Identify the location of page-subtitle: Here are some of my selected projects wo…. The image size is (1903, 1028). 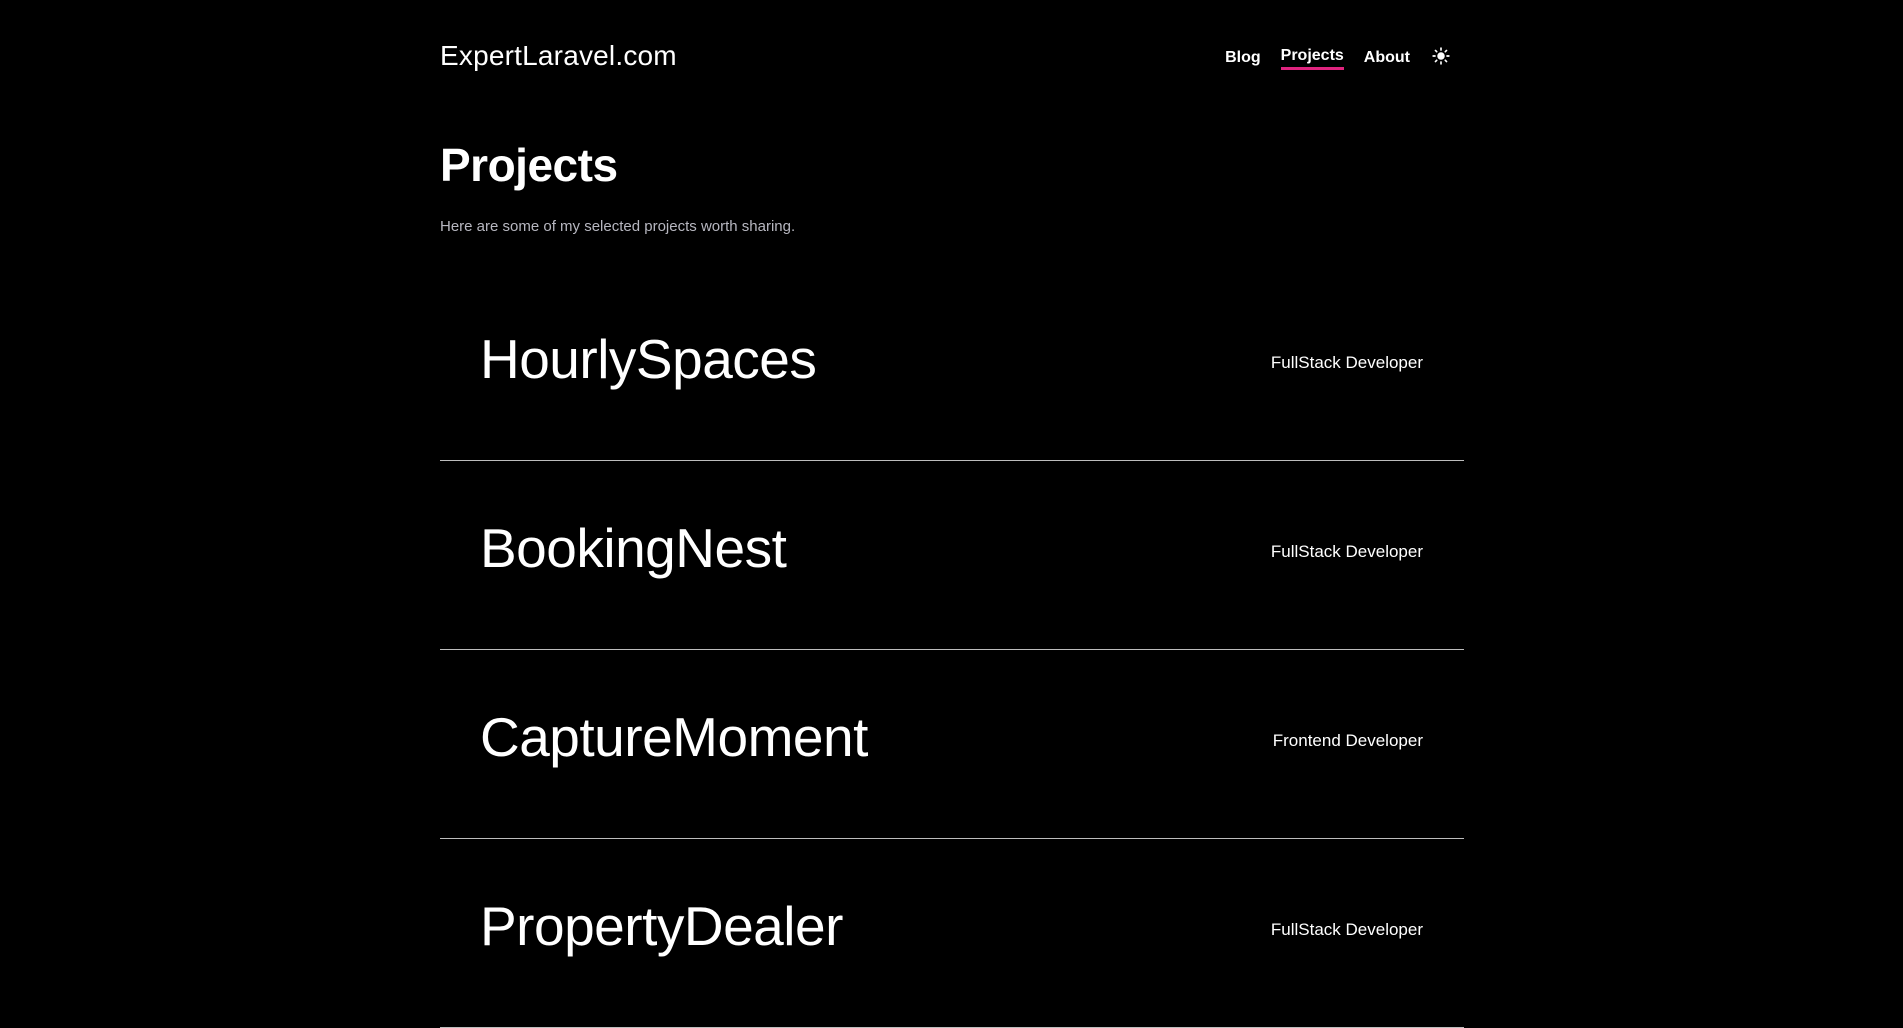
(618, 226).